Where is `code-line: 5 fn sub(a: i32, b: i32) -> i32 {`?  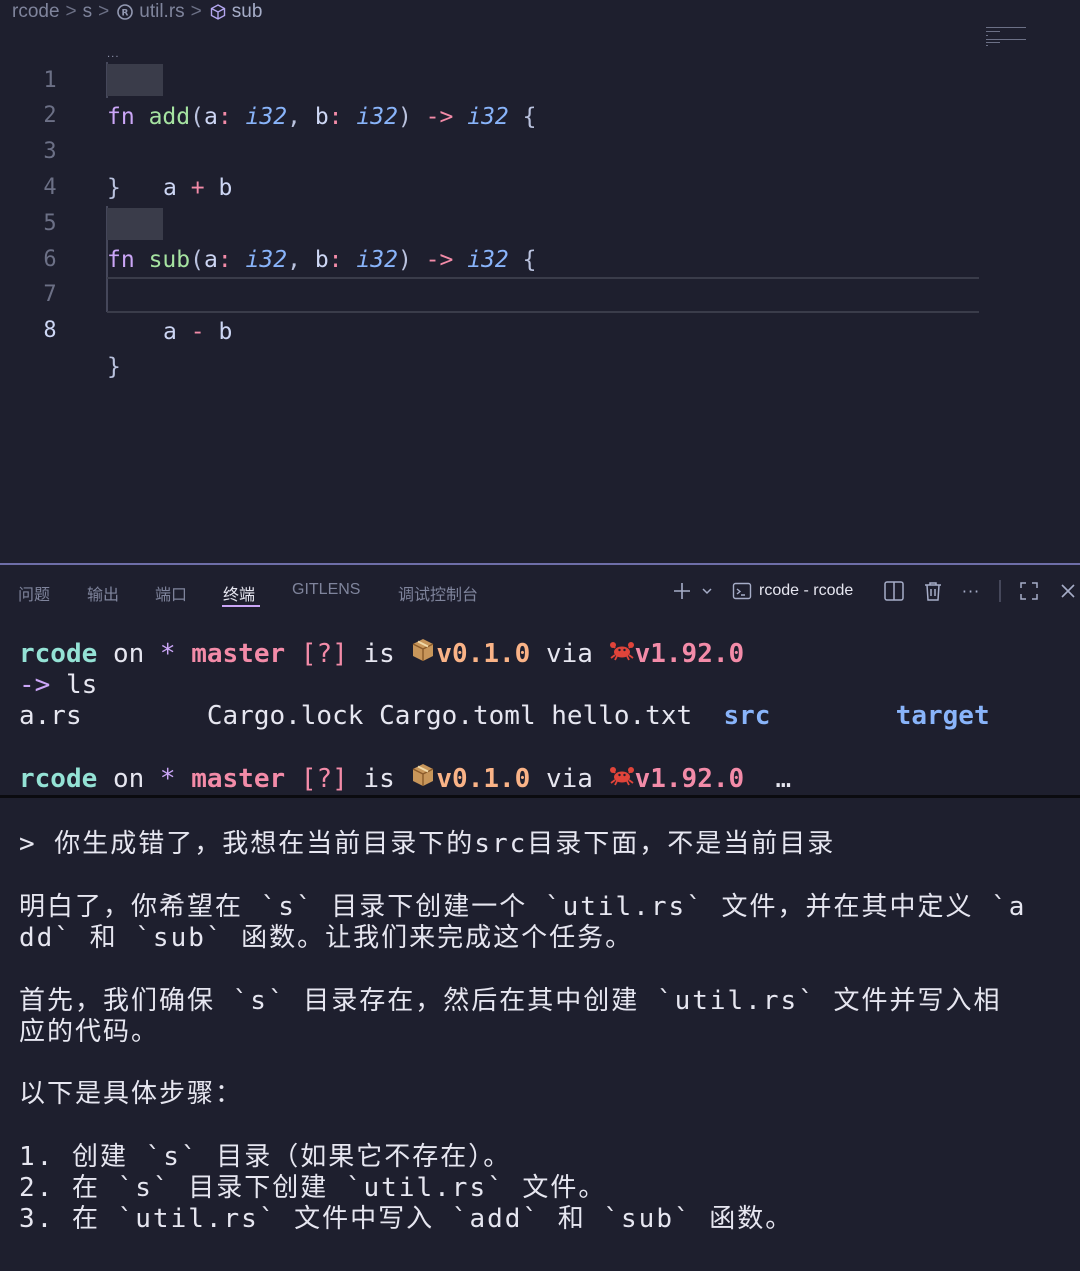
code-line: 5 fn sub(a: i32, b: i32) -> i32 { is located at coordinates (500, 221).